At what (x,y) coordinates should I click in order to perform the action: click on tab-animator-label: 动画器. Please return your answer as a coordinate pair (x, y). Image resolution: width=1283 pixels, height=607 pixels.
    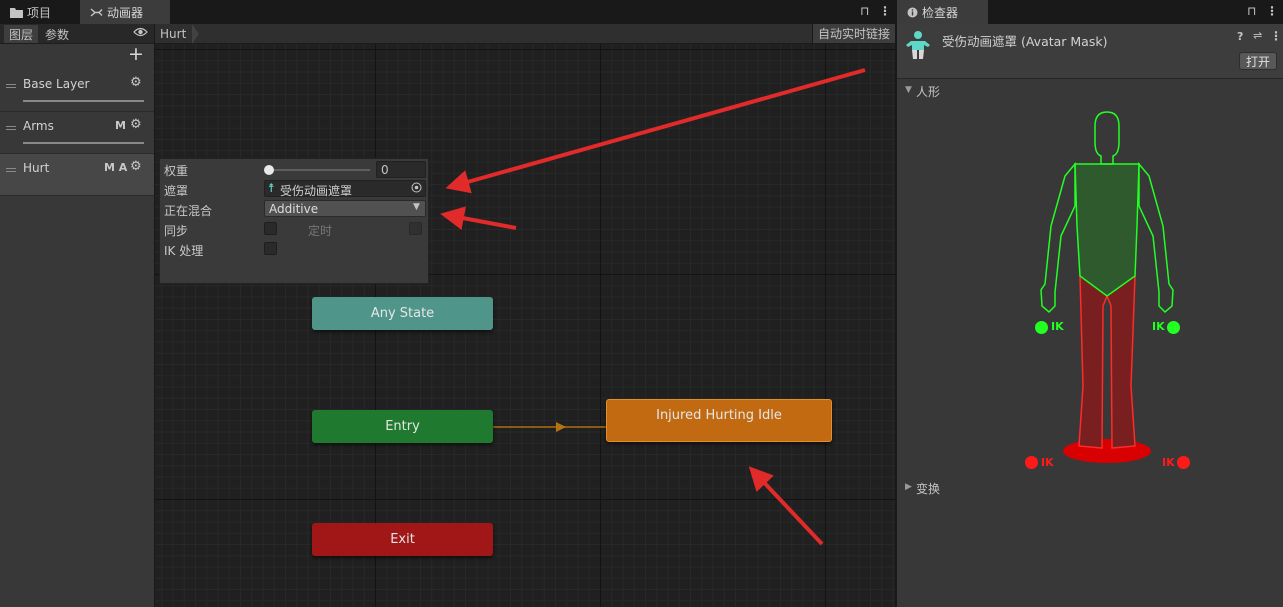
    Looking at the image, I should click on (125, 12).